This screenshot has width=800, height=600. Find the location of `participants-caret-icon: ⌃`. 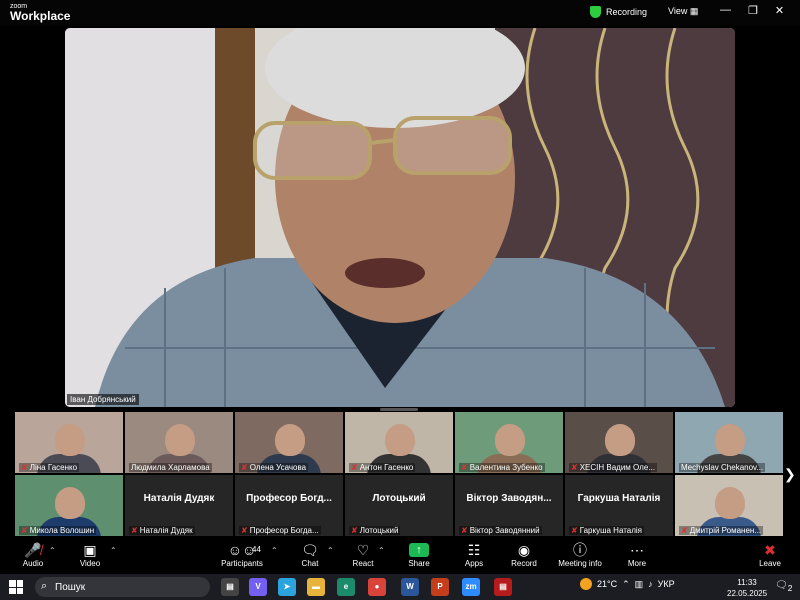

participants-caret-icon: ⌃ is located at coordinates (274, 550).